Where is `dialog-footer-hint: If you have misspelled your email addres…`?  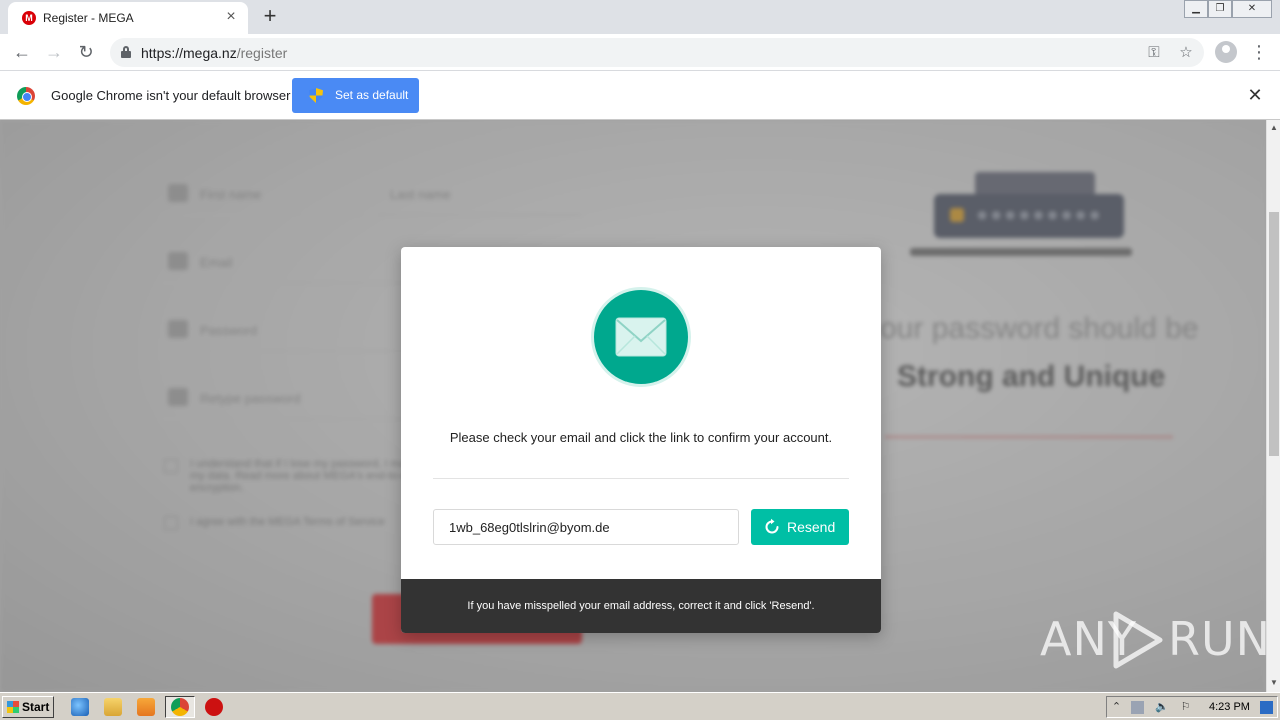
dialog-footer-hint: If you have misspelled your email addres… is located at coordinates (641, 606).